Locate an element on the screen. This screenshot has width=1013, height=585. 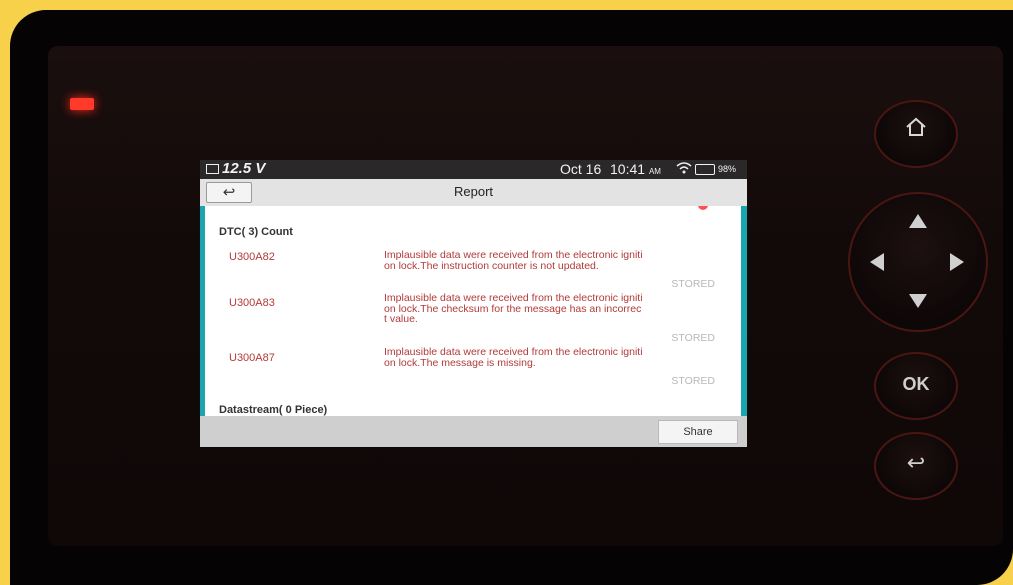
scroll-indicator is located at coordinates (703, 208).